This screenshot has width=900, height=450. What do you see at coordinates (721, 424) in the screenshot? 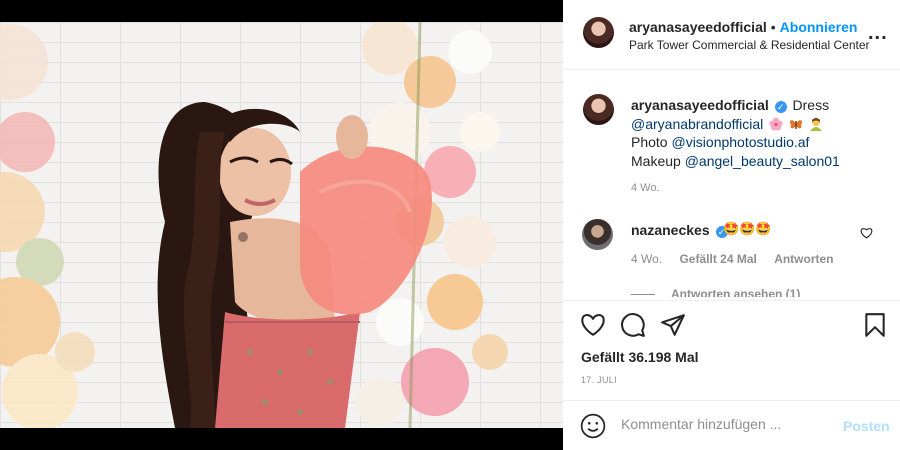
I see `comment-input` at bounding box center [721, 424].